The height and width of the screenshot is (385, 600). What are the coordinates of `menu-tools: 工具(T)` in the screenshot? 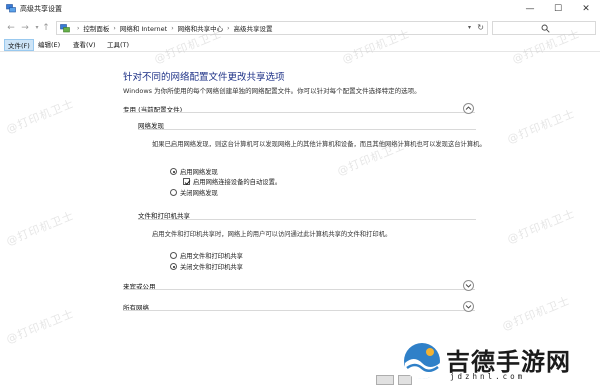 It's located at (118, 45).